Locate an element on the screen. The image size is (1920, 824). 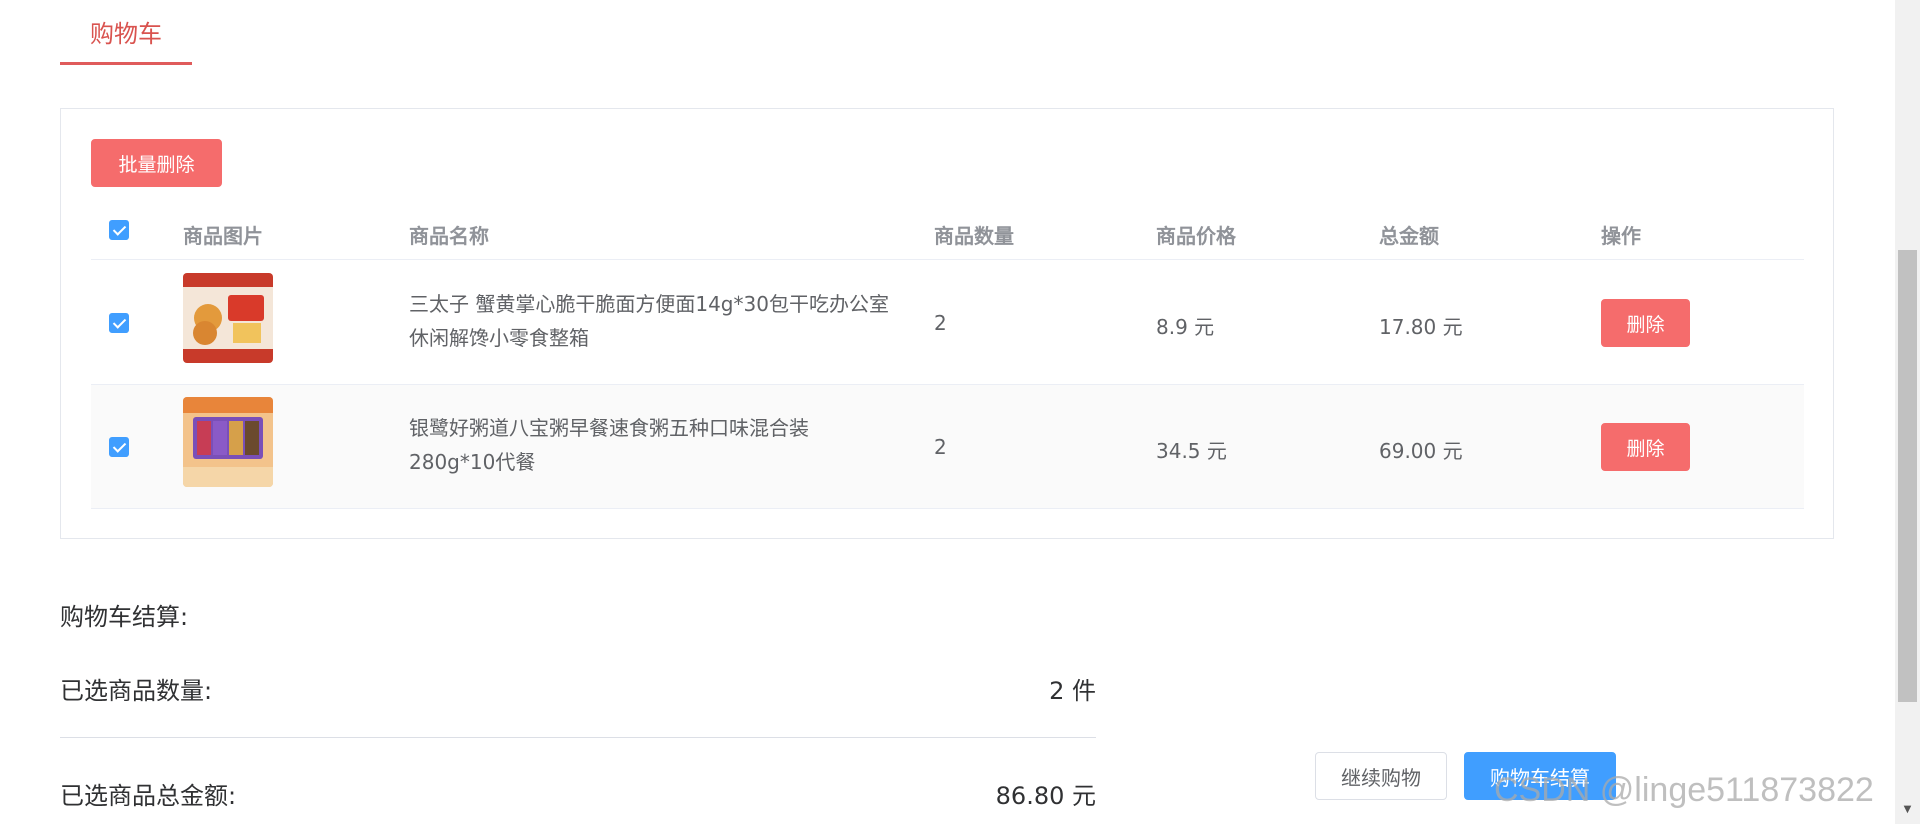
batch-delete-button: 批量删除 is located at coordinates (156, 163).